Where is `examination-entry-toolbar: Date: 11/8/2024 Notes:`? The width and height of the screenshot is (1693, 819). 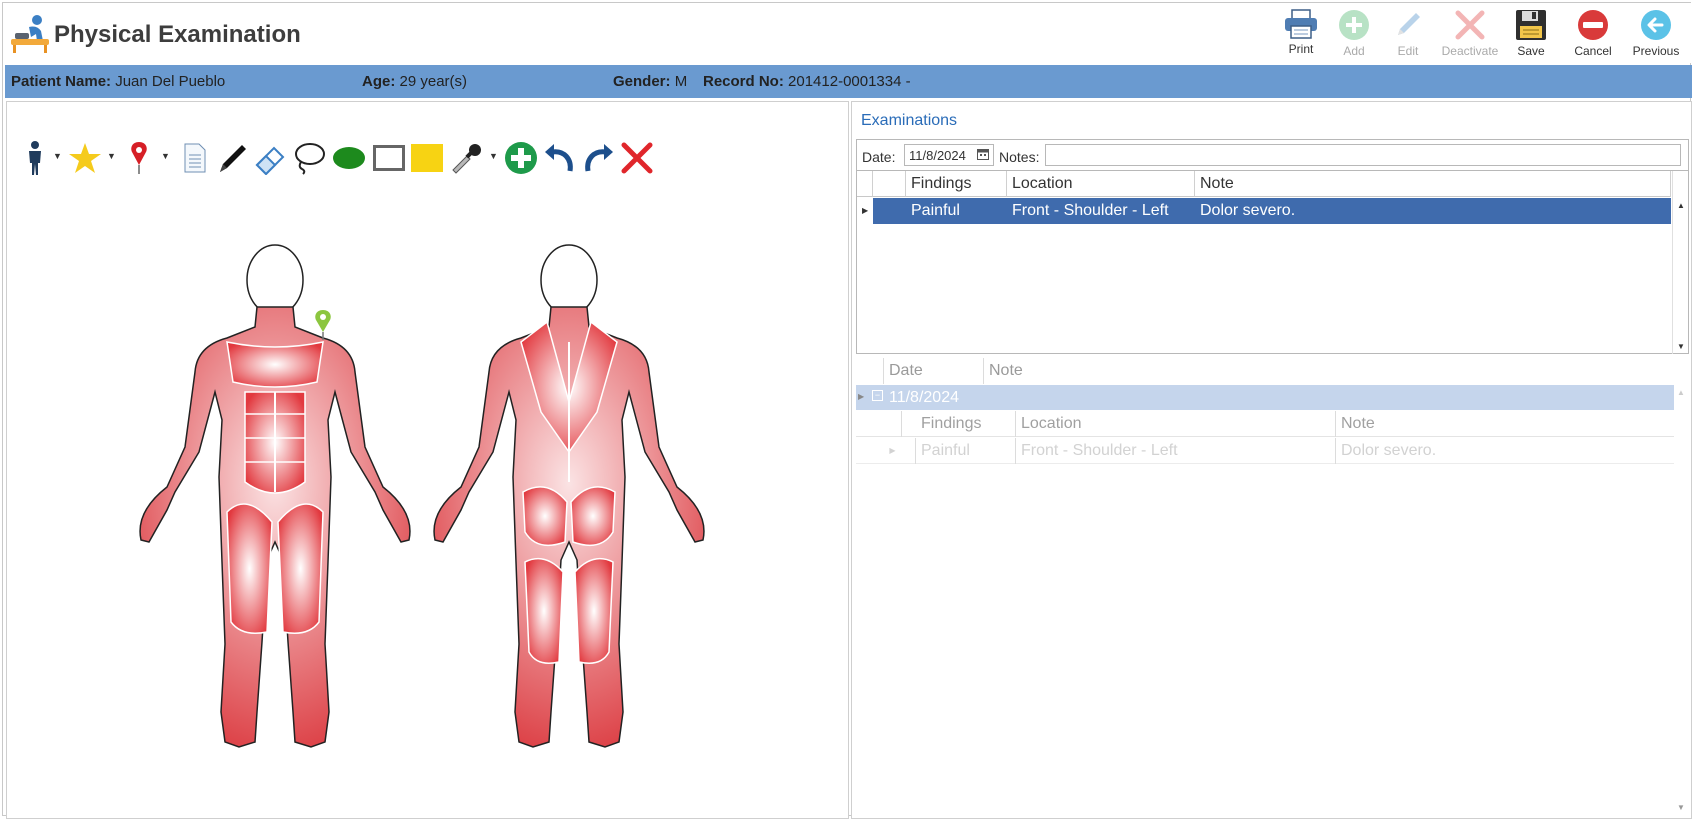 examination-entry-toolbar: Date: 11/8/2024 Notes: is located at coordinates (1272, 155).